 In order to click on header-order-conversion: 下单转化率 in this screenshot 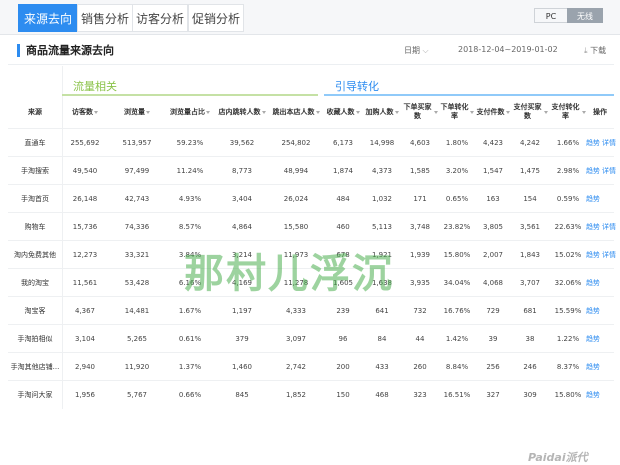, I will do `click(457, 112)`.